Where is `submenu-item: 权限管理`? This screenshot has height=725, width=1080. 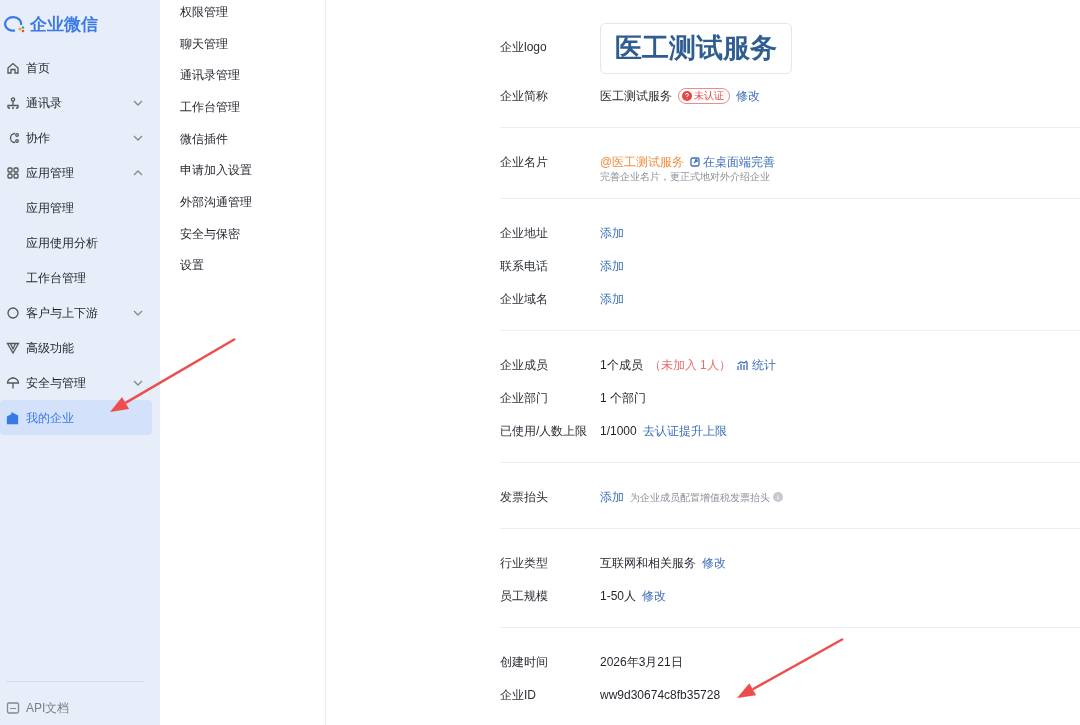
submenu-item: 权限管理 is located at coordinates (252, 14).